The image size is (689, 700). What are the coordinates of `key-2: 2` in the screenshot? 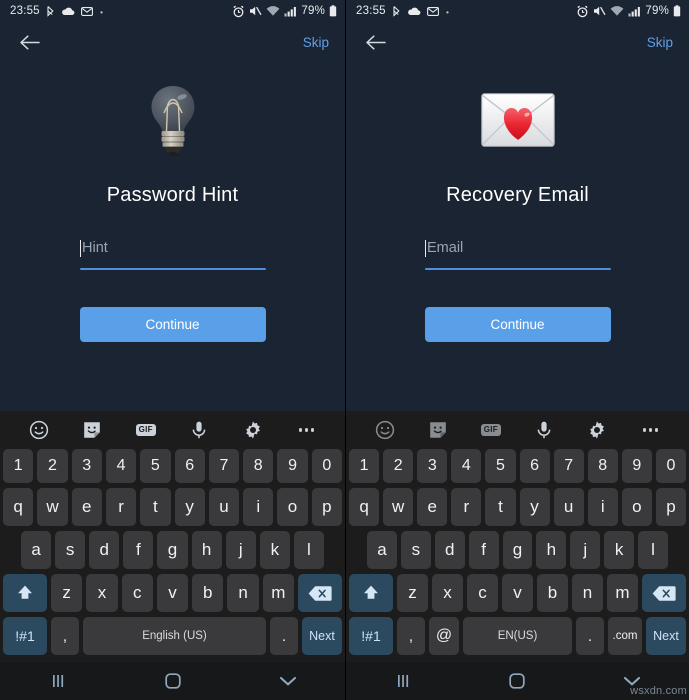 It's located at (52, 466).